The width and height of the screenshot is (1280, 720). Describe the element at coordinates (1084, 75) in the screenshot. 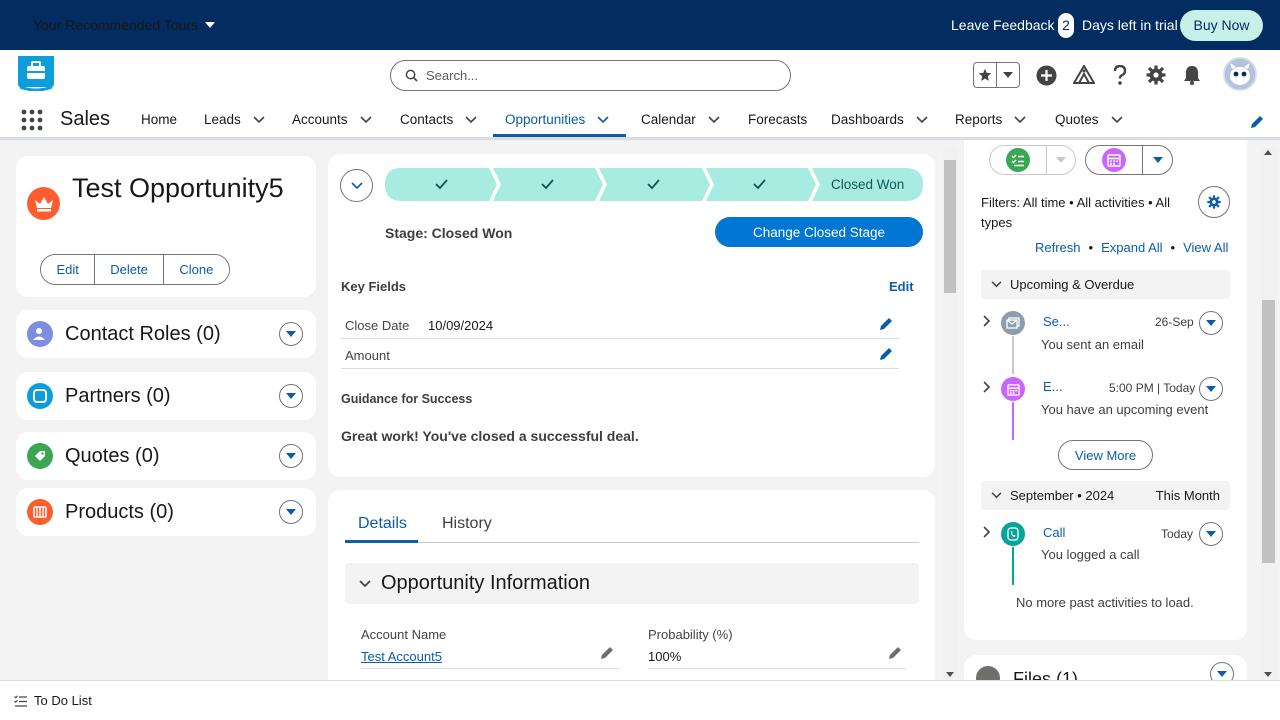

I see `trailhead-icon` at that location.